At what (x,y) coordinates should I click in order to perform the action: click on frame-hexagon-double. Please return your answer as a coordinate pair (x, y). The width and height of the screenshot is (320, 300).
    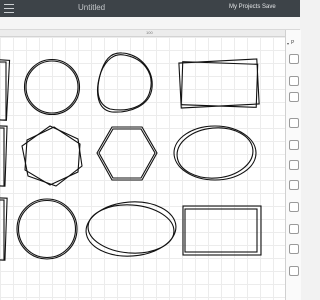
    Looking at the image, I should click on (52, 156).